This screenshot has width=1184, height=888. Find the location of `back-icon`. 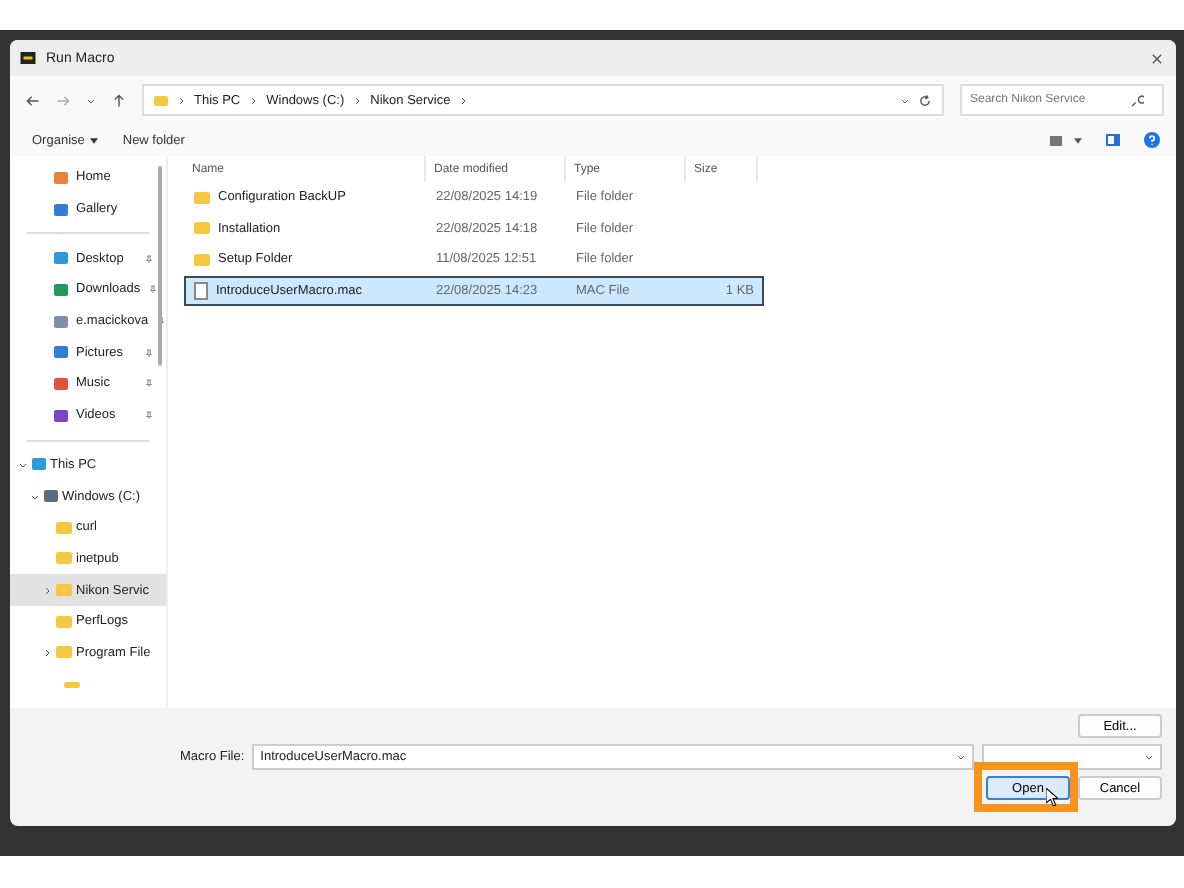

back-icon is located at coordinates (33, 100).